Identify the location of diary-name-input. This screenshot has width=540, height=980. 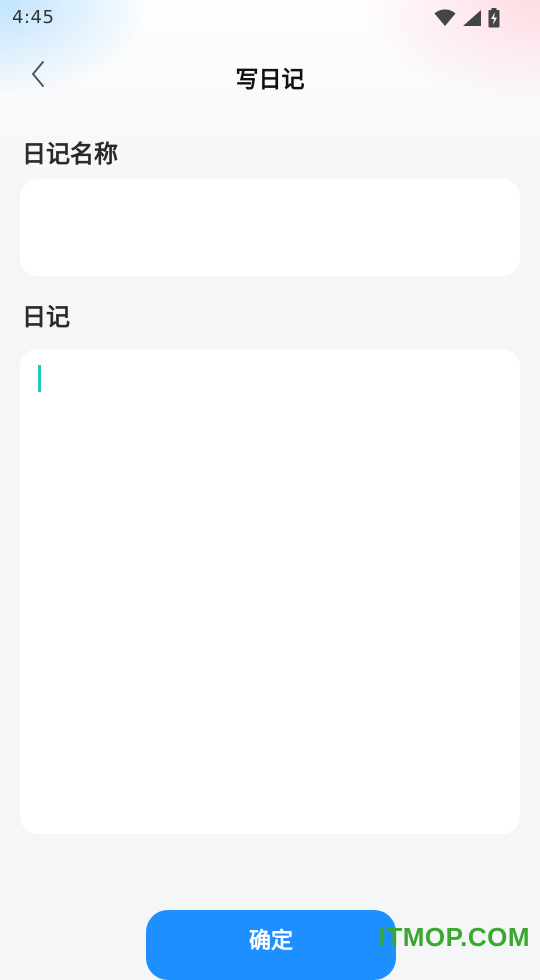
(270, 227).